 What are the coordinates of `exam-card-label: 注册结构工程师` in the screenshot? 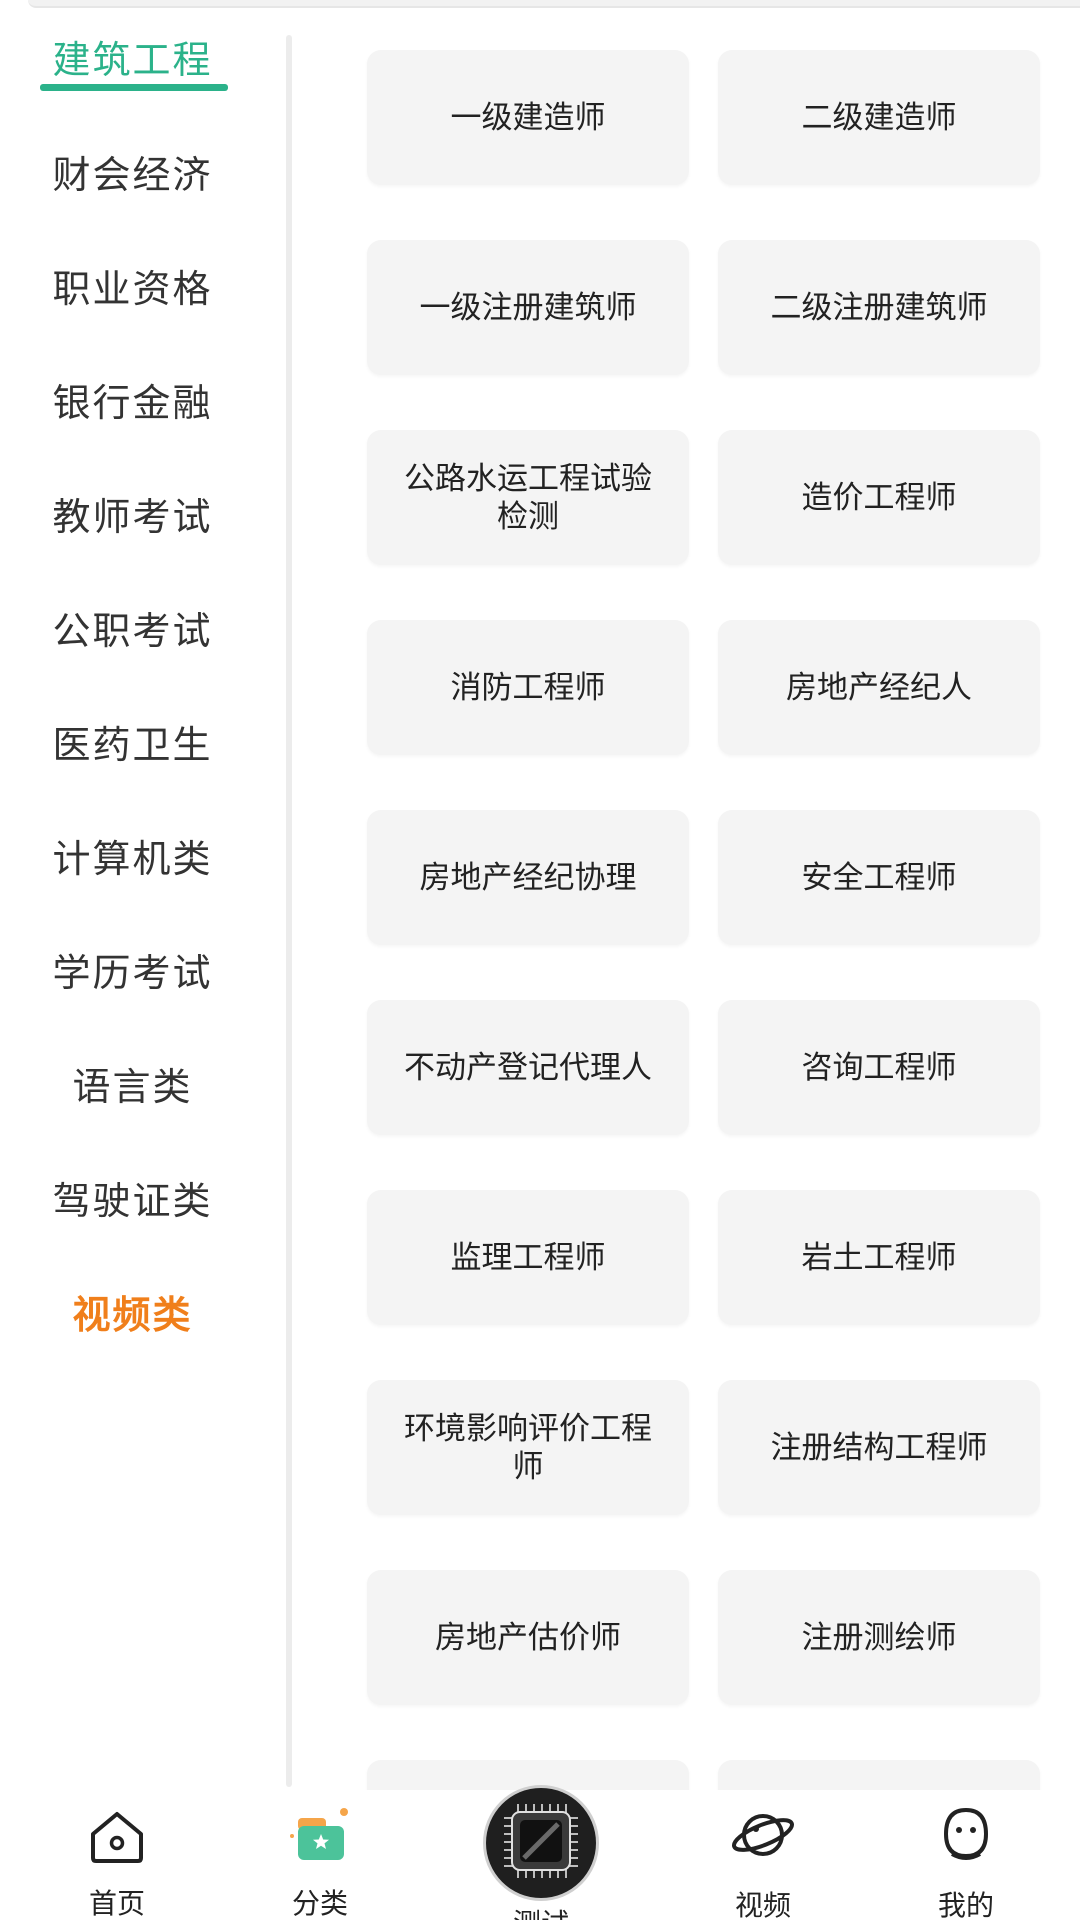 It's located at (879, 1447).